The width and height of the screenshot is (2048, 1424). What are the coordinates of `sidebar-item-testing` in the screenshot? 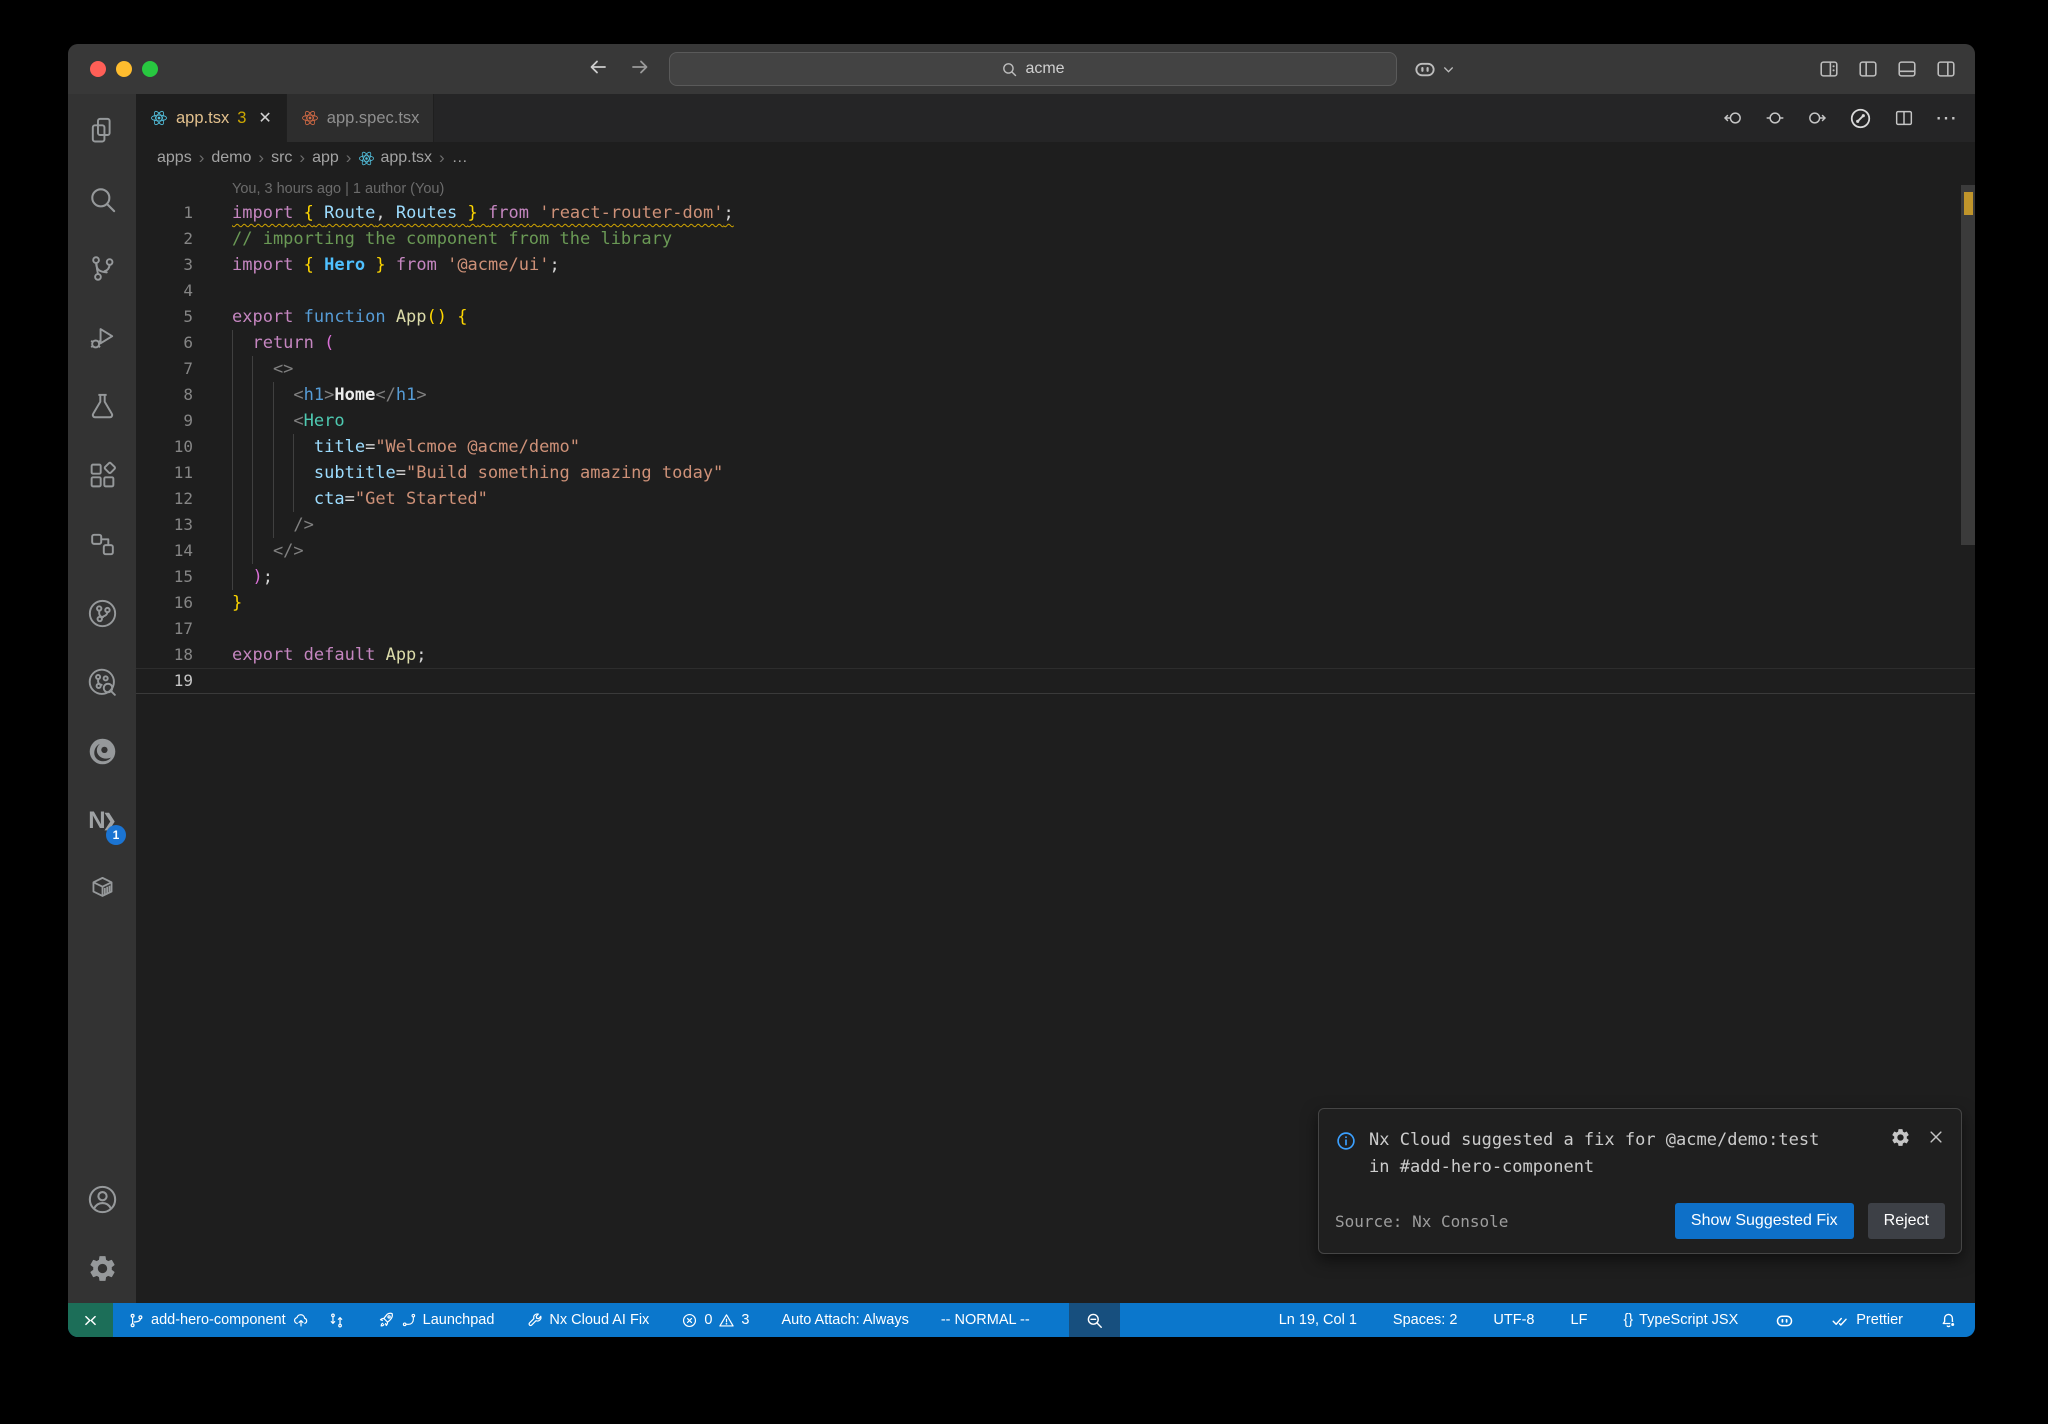 It's located at (102, 406).